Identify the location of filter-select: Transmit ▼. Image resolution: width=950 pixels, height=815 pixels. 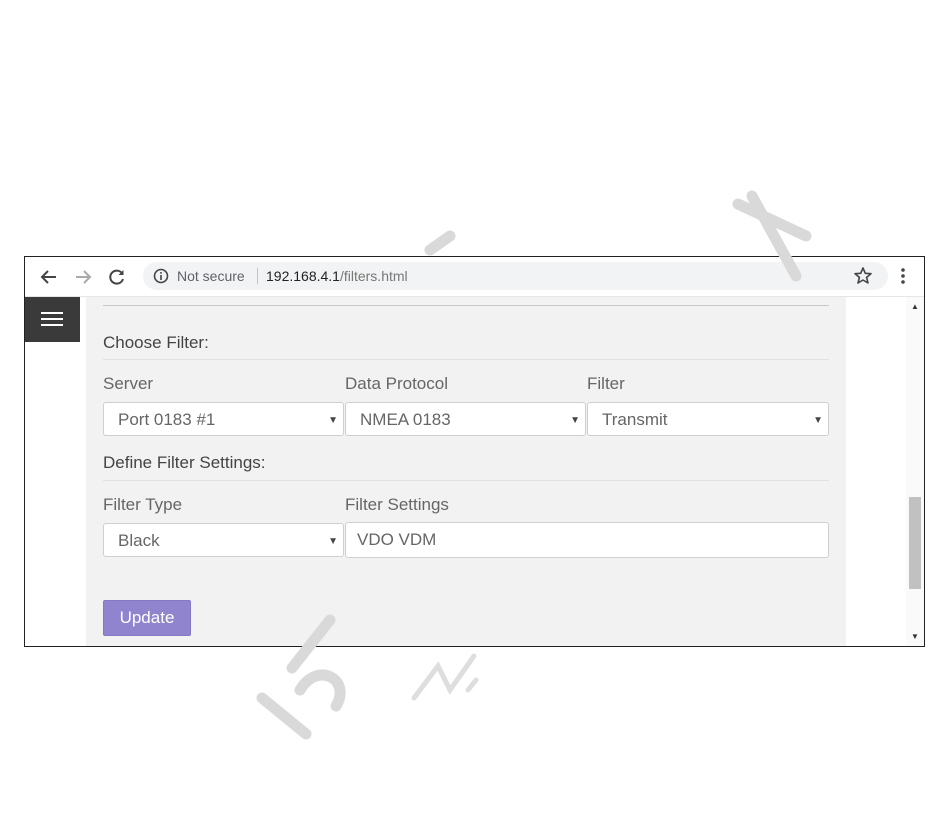
(708, 419).